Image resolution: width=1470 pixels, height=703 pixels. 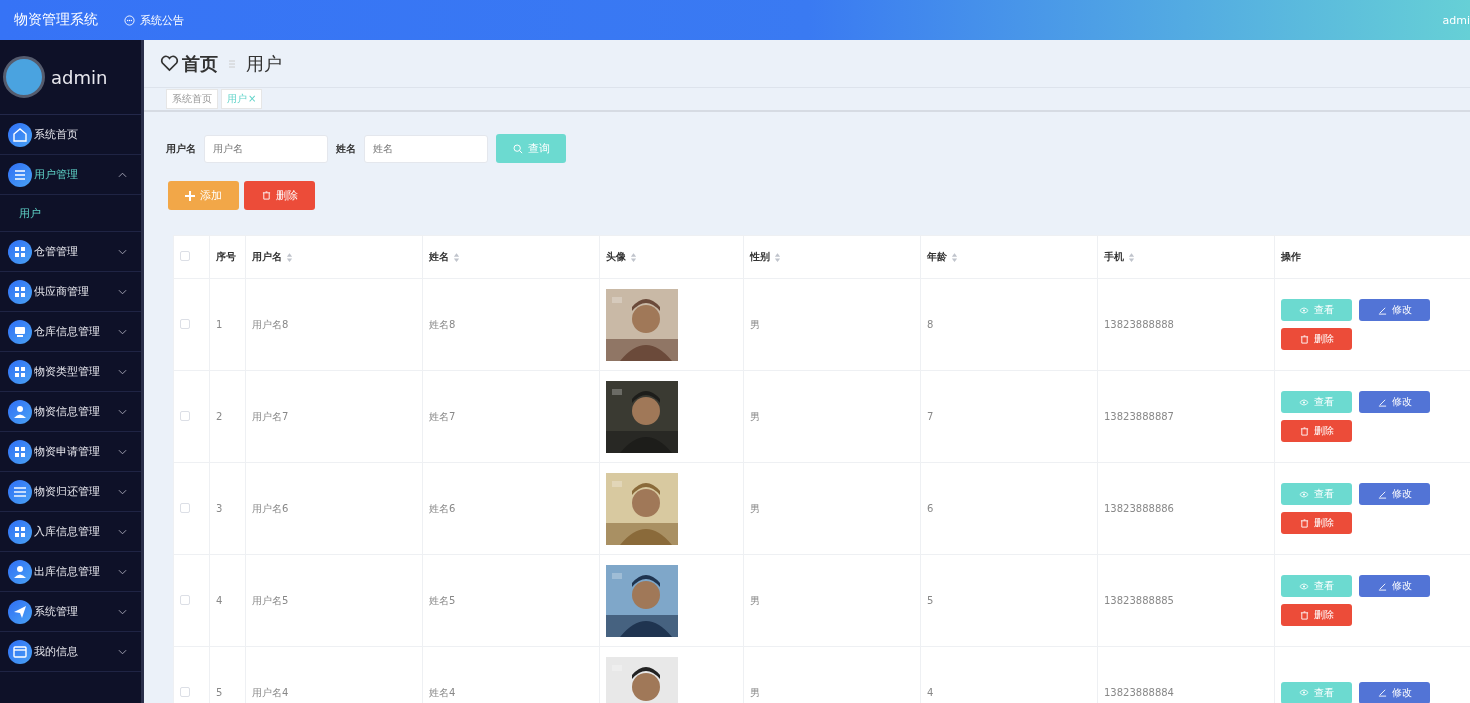 I want to click on table-cell: 8, so click(x=930, y=324).